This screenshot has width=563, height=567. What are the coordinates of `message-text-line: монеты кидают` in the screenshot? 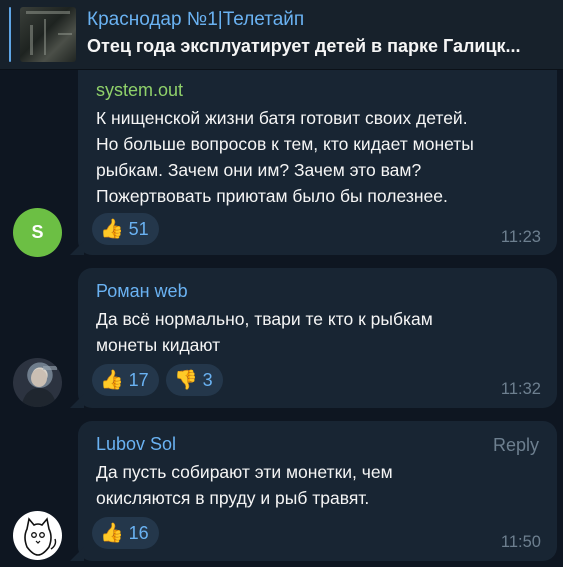 It's located at (158, 345).